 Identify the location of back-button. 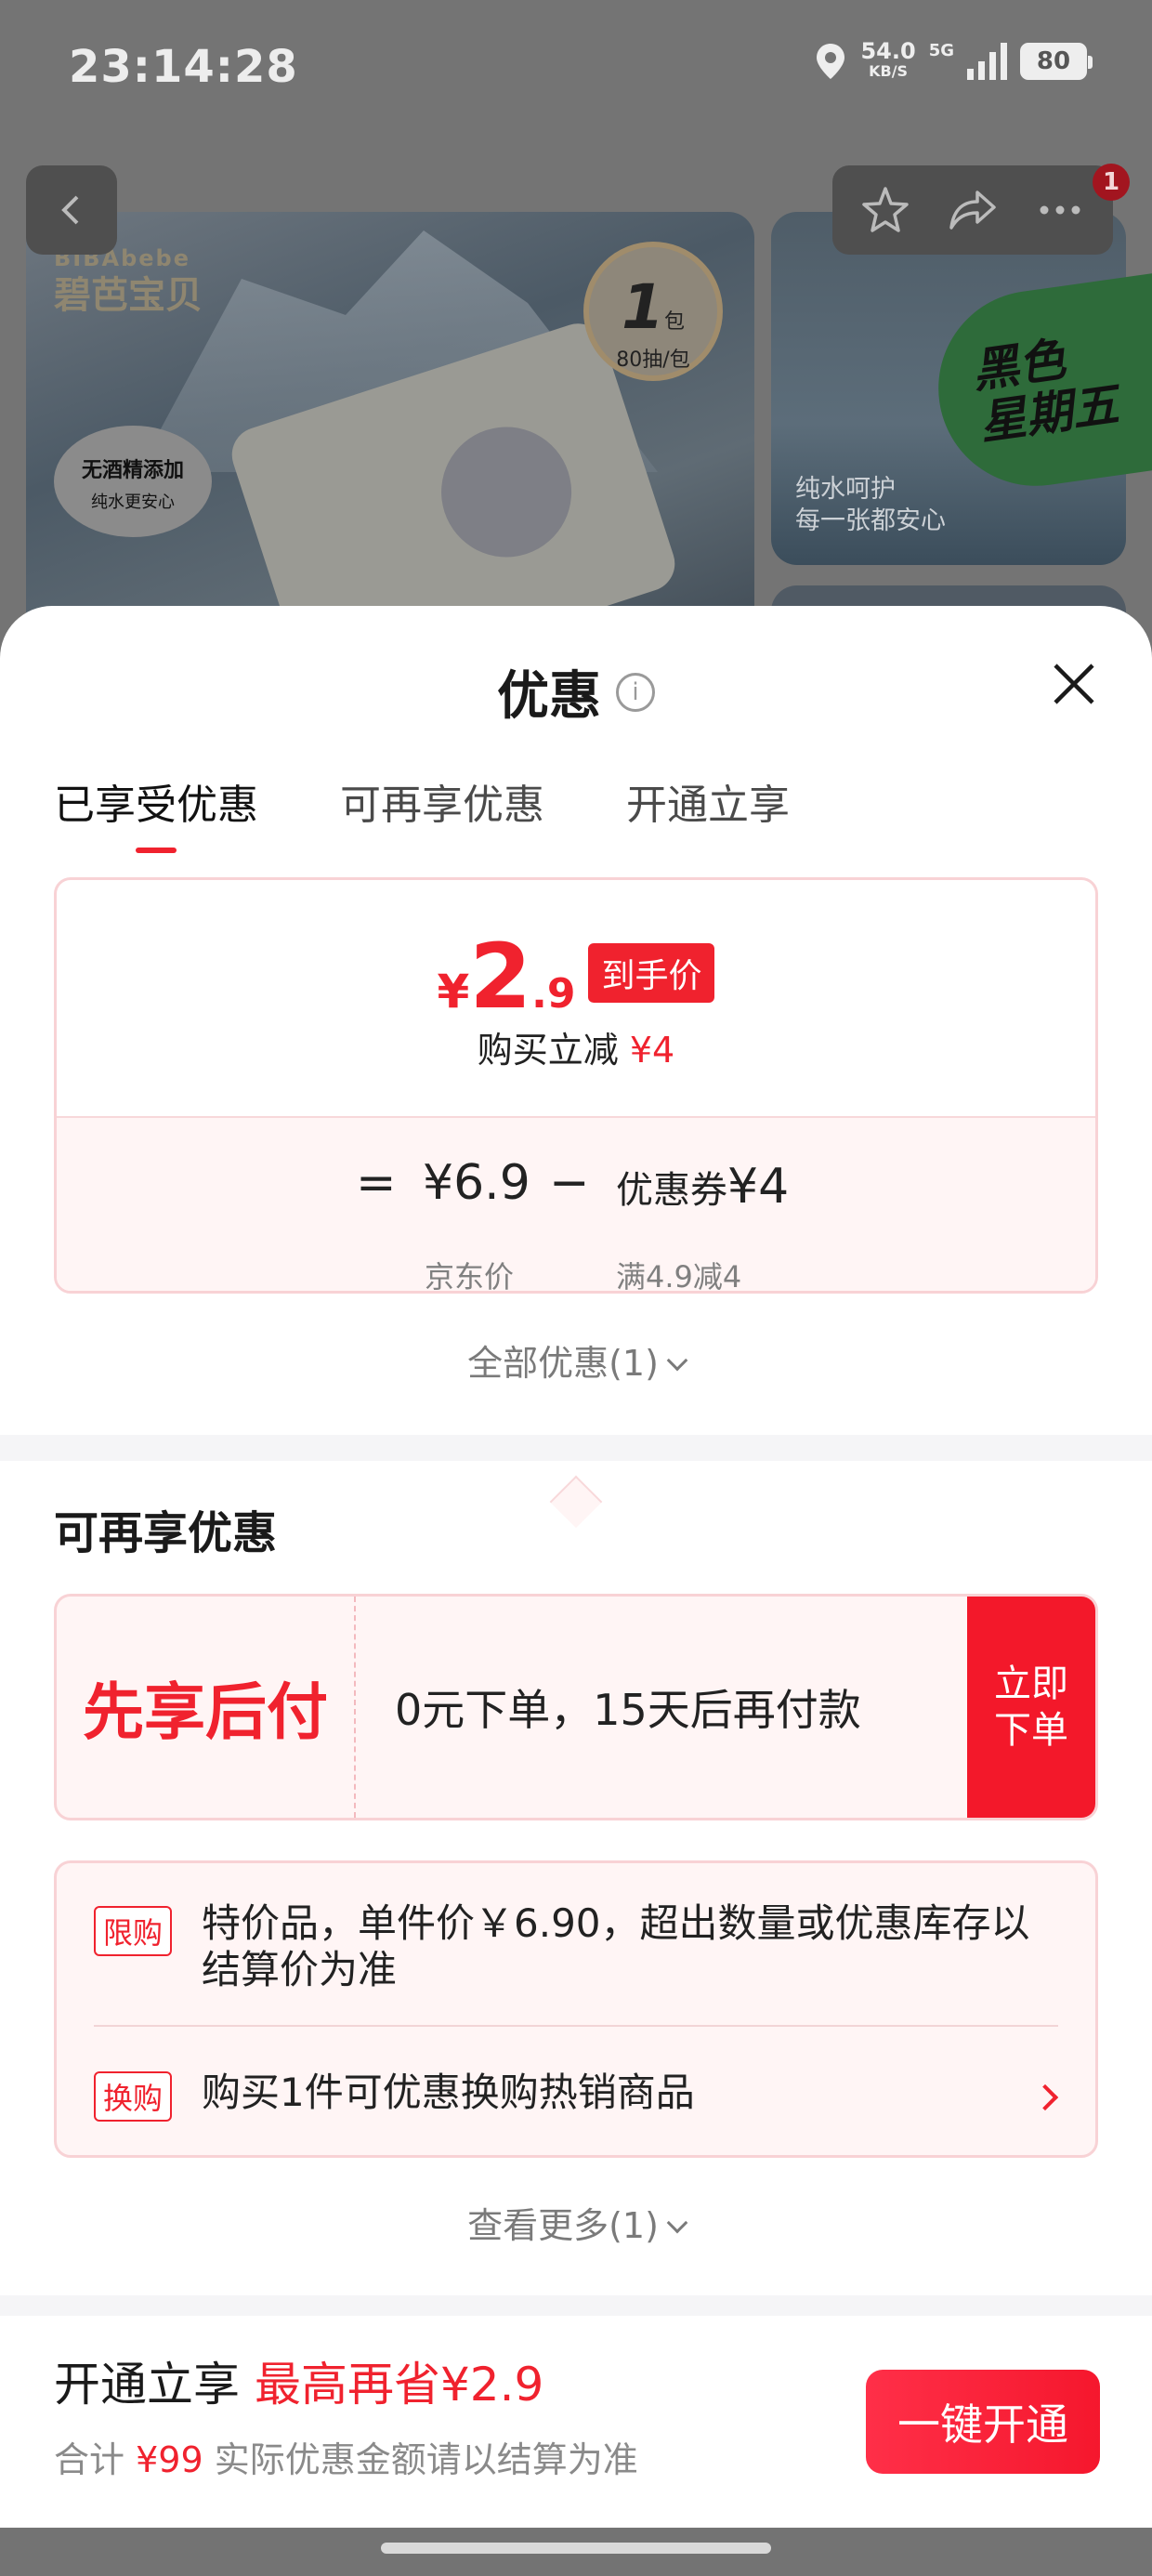
(71, 210).